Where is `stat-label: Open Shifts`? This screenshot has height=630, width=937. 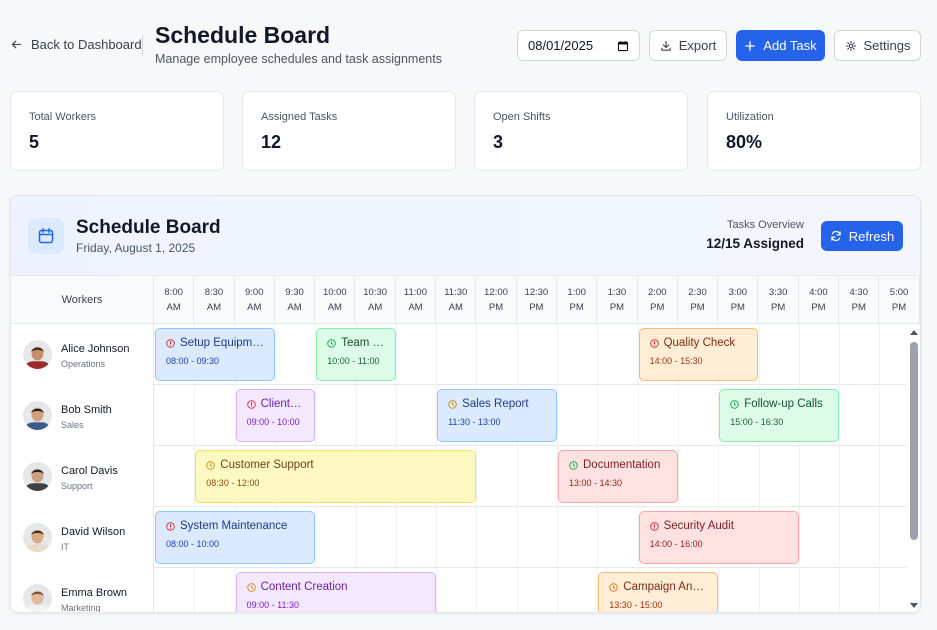 stat-label: Open Shifts is located at coordinates (522, 117).